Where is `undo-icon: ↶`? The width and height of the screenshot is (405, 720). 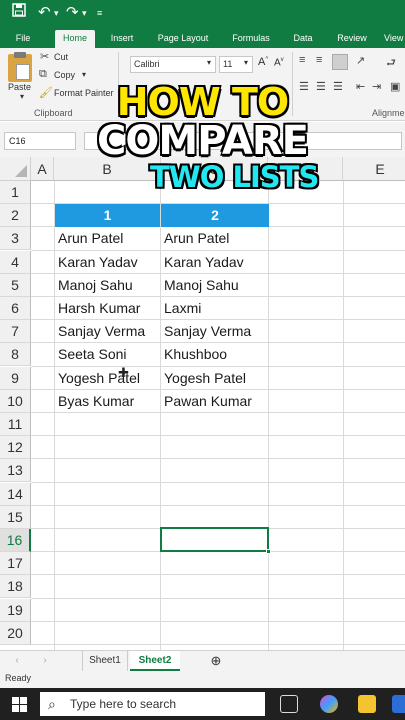 undo-icon: ↶ is located at coordinates (44, 13).